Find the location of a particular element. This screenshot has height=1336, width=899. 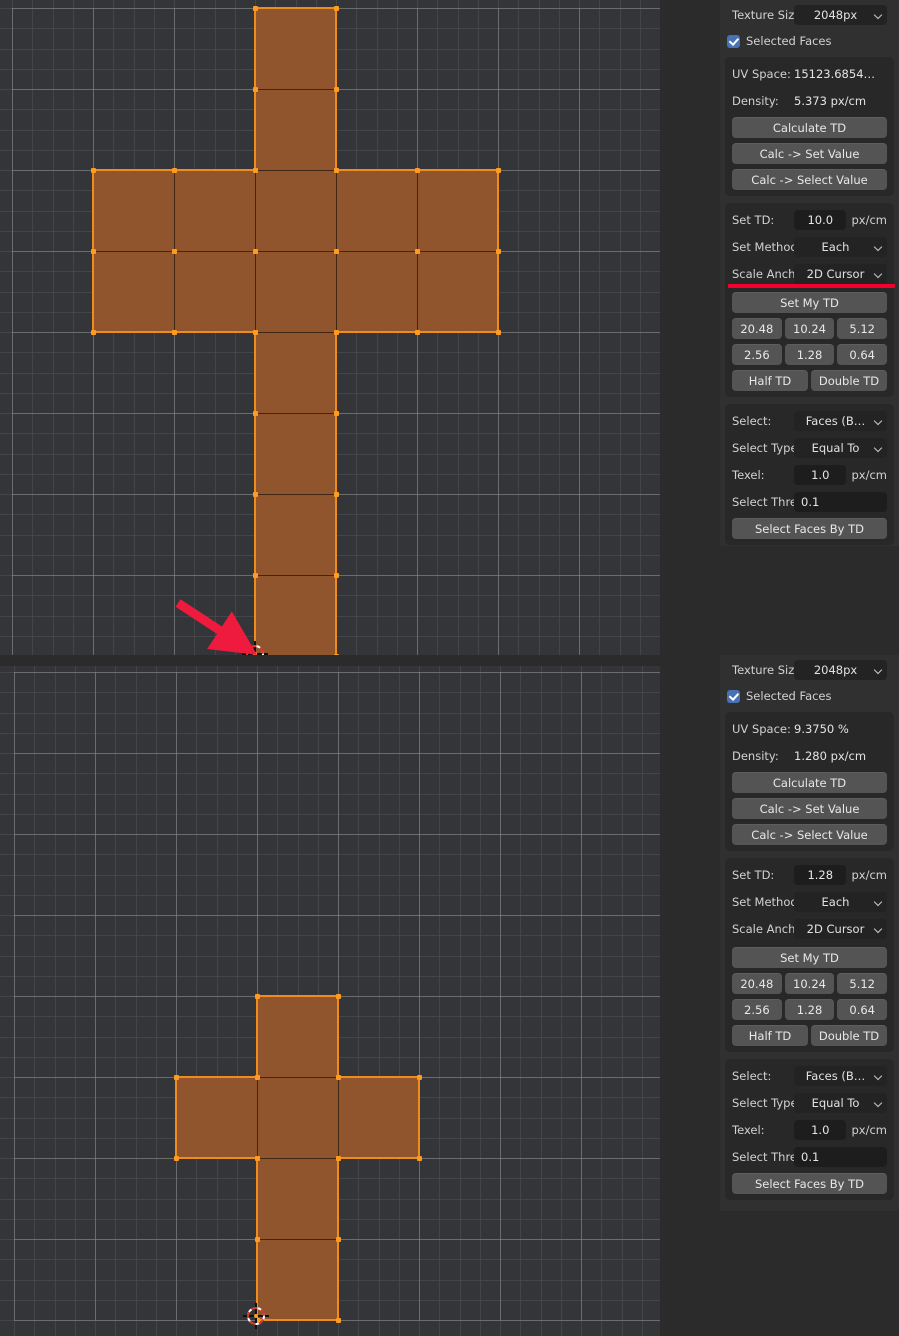

preset-row-1: 20.48 10.24 5.12 is located at coordinates (810, 983).